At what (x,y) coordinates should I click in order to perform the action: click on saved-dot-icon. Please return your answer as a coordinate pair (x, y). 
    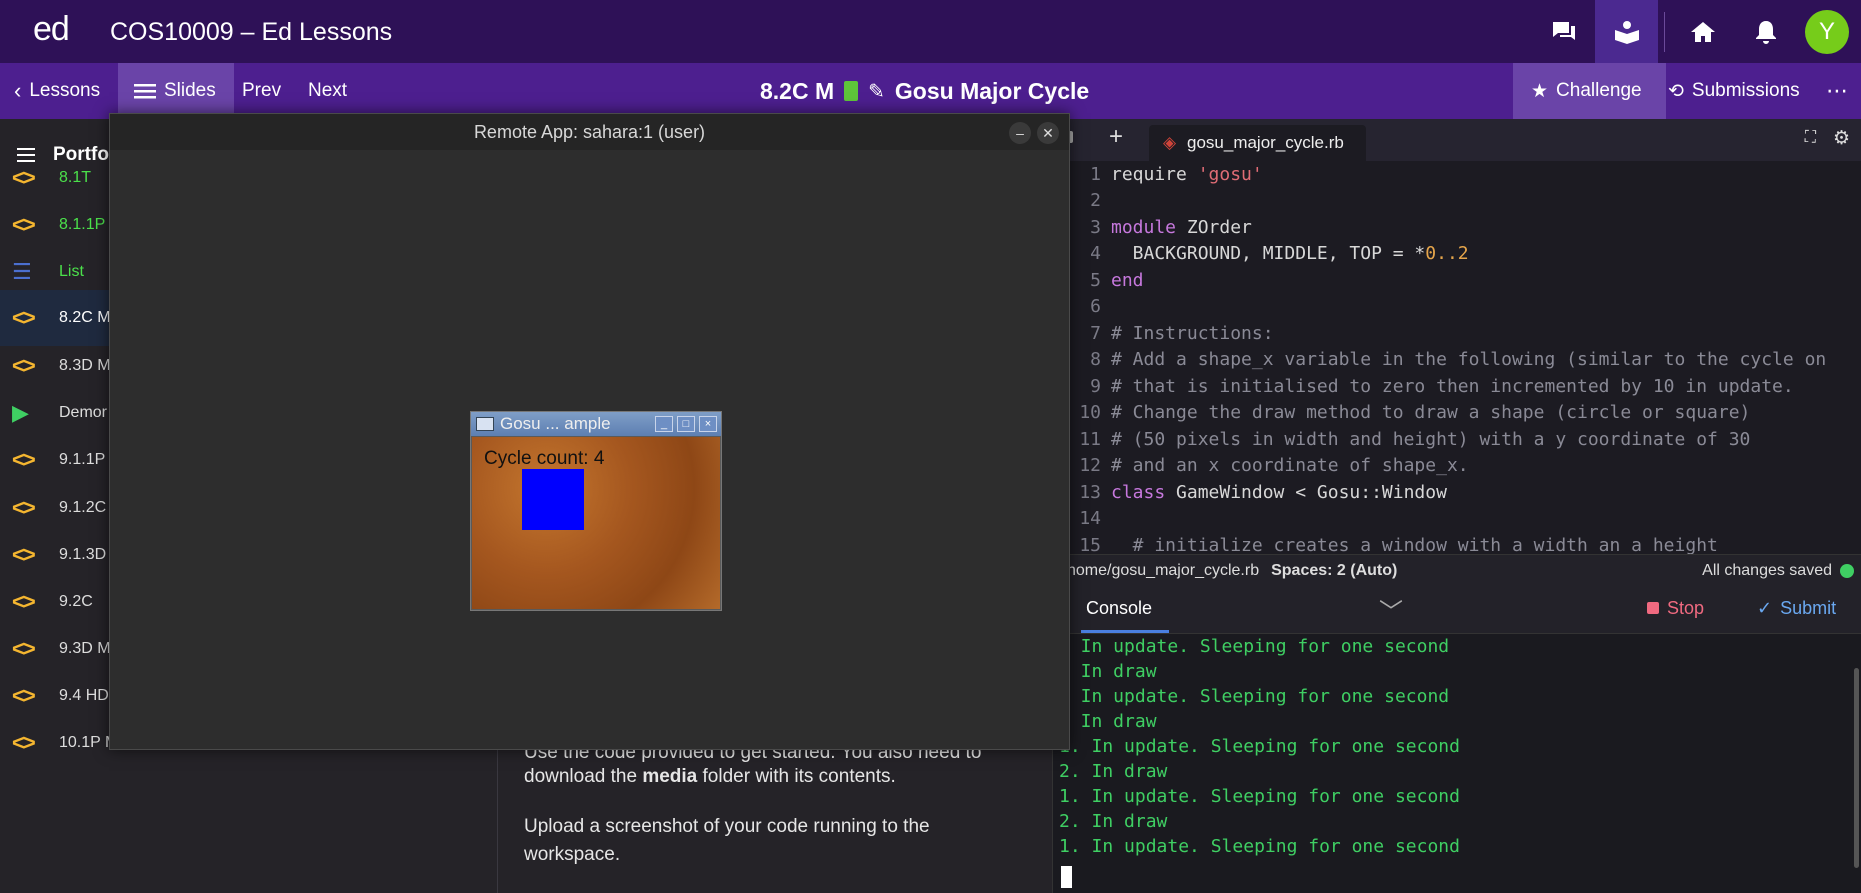
    Looking at the image, I should click on (1847, 570).